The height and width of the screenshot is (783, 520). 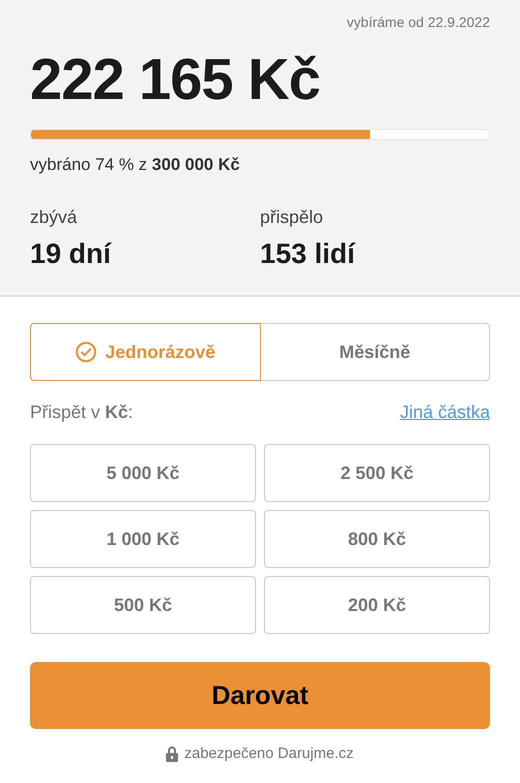 I want to click on amount-option: 5 000 Kč, so click(x=143, y=473).